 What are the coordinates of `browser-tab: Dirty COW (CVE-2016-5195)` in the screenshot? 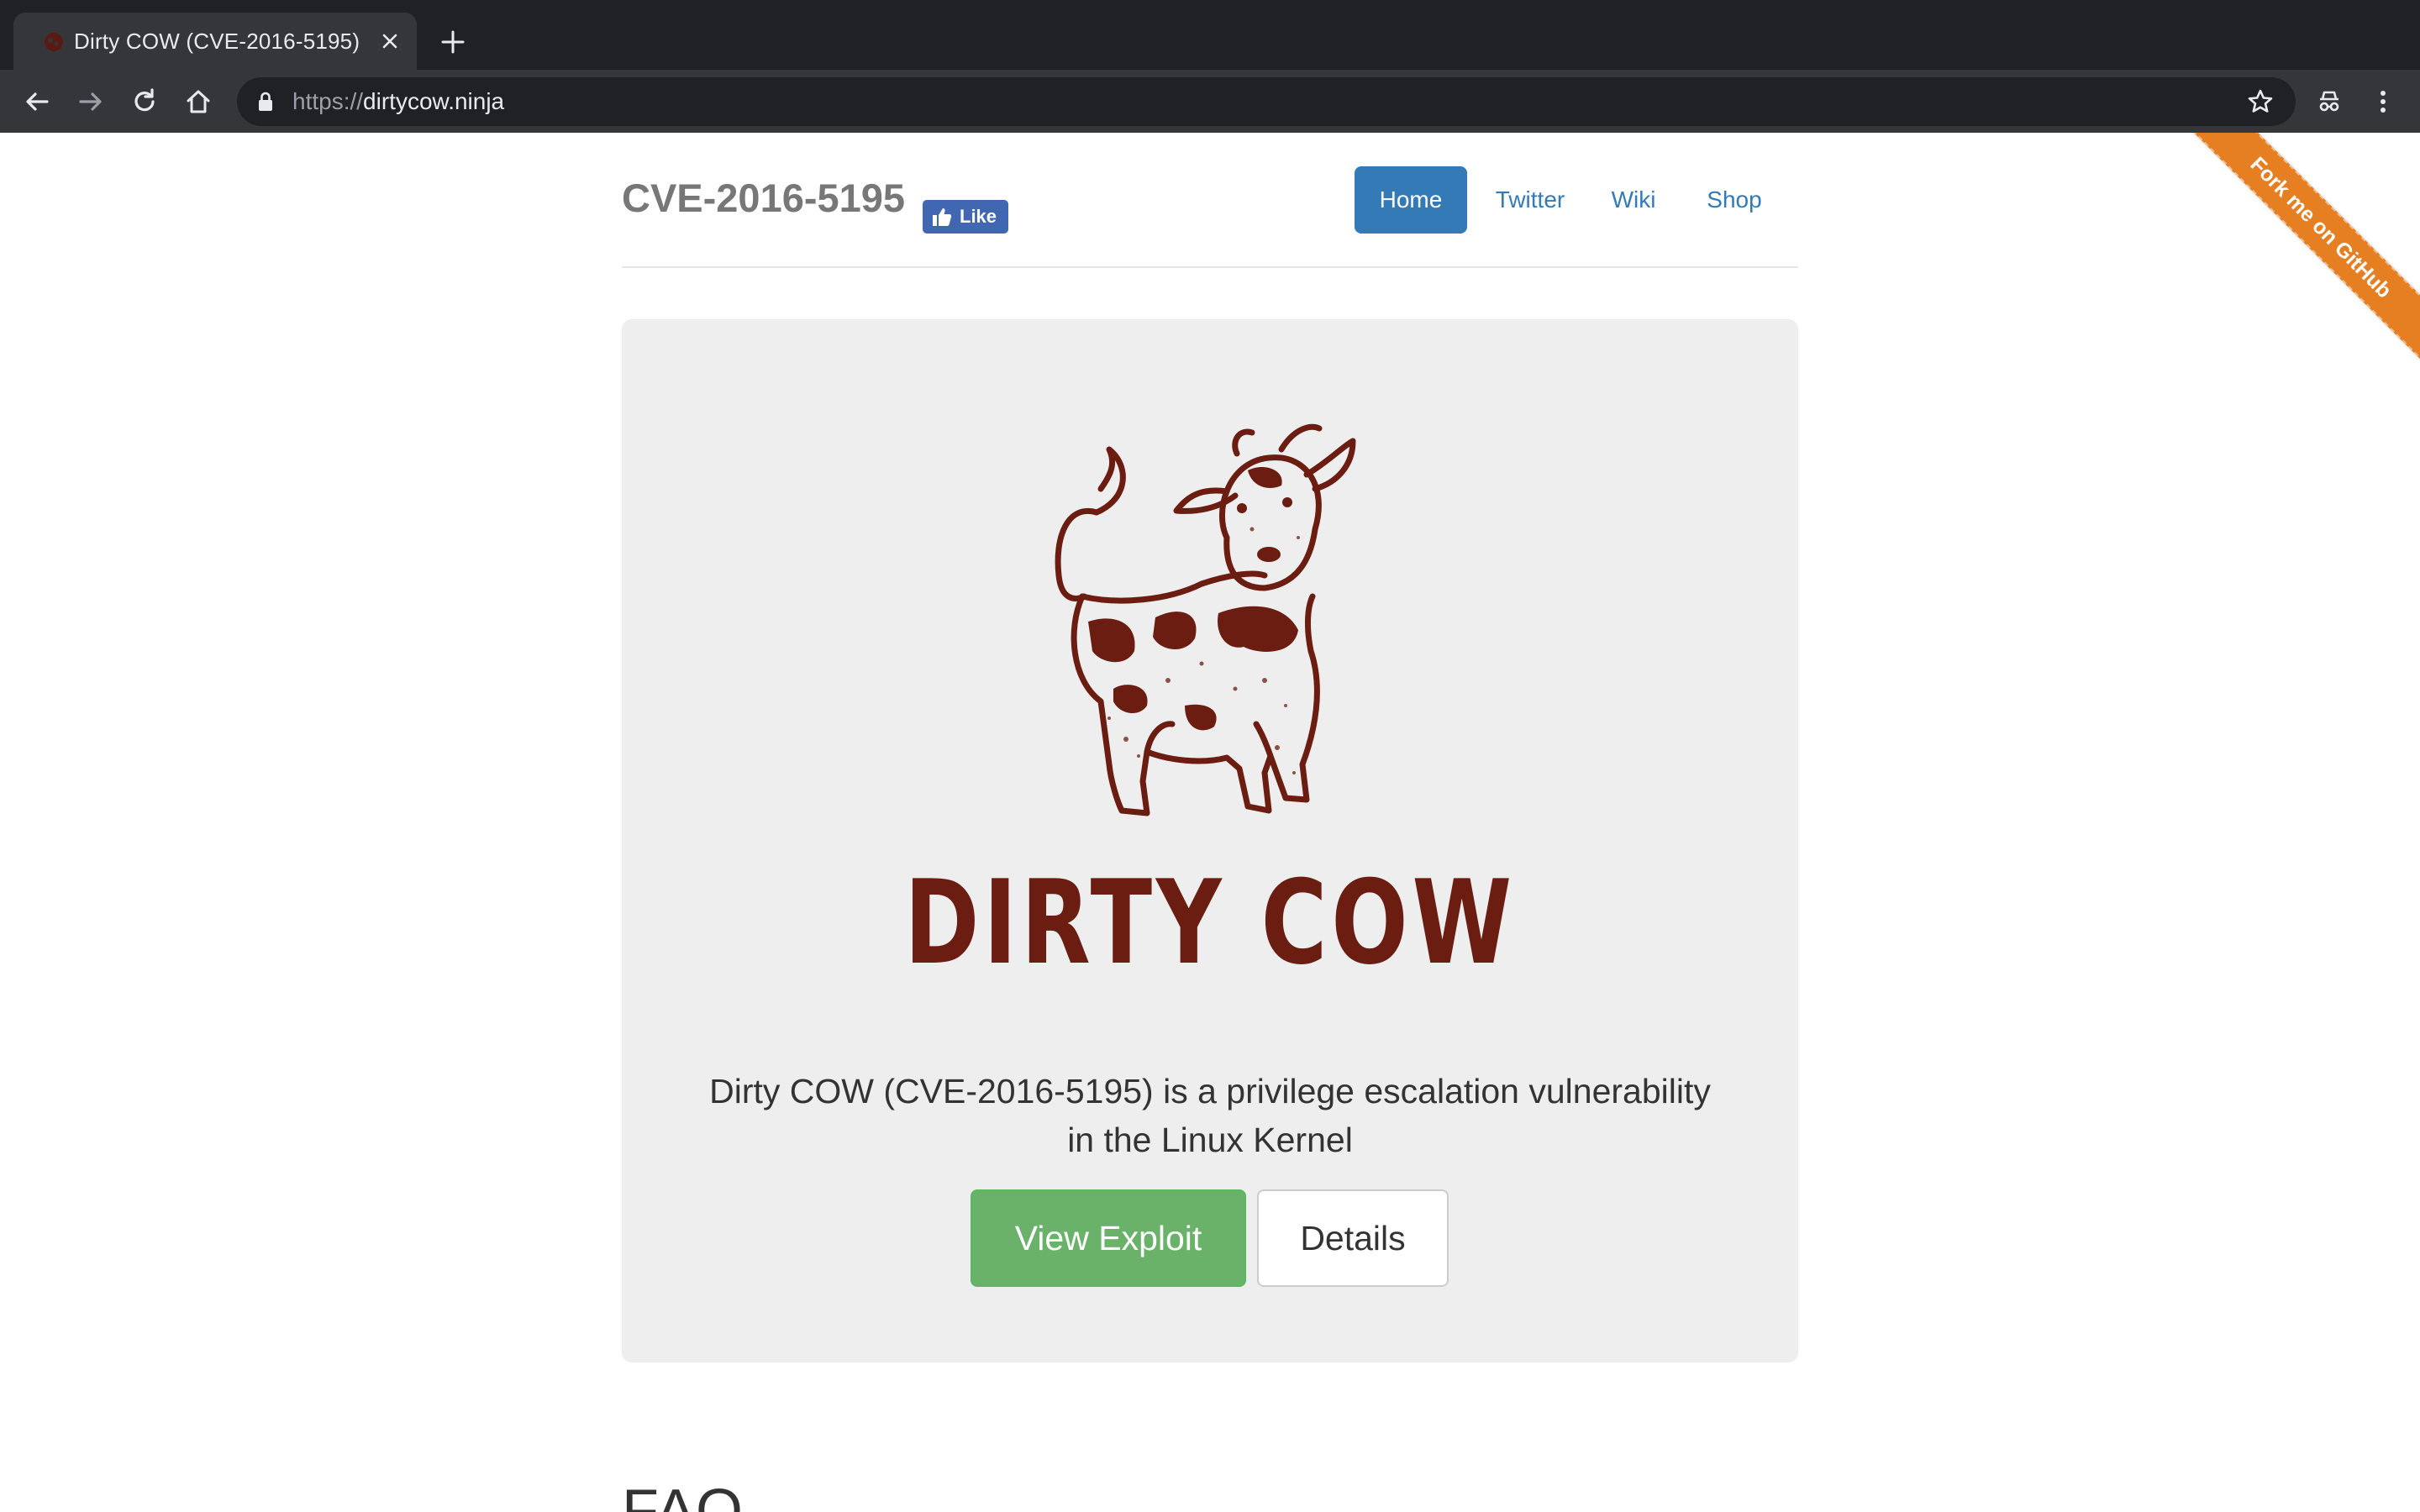 It's located at (215, 41).